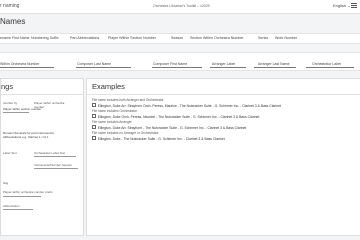 This screenshot has height=240, width=360. I want to click on tab-work-number: Work Number, so click(286, 38).